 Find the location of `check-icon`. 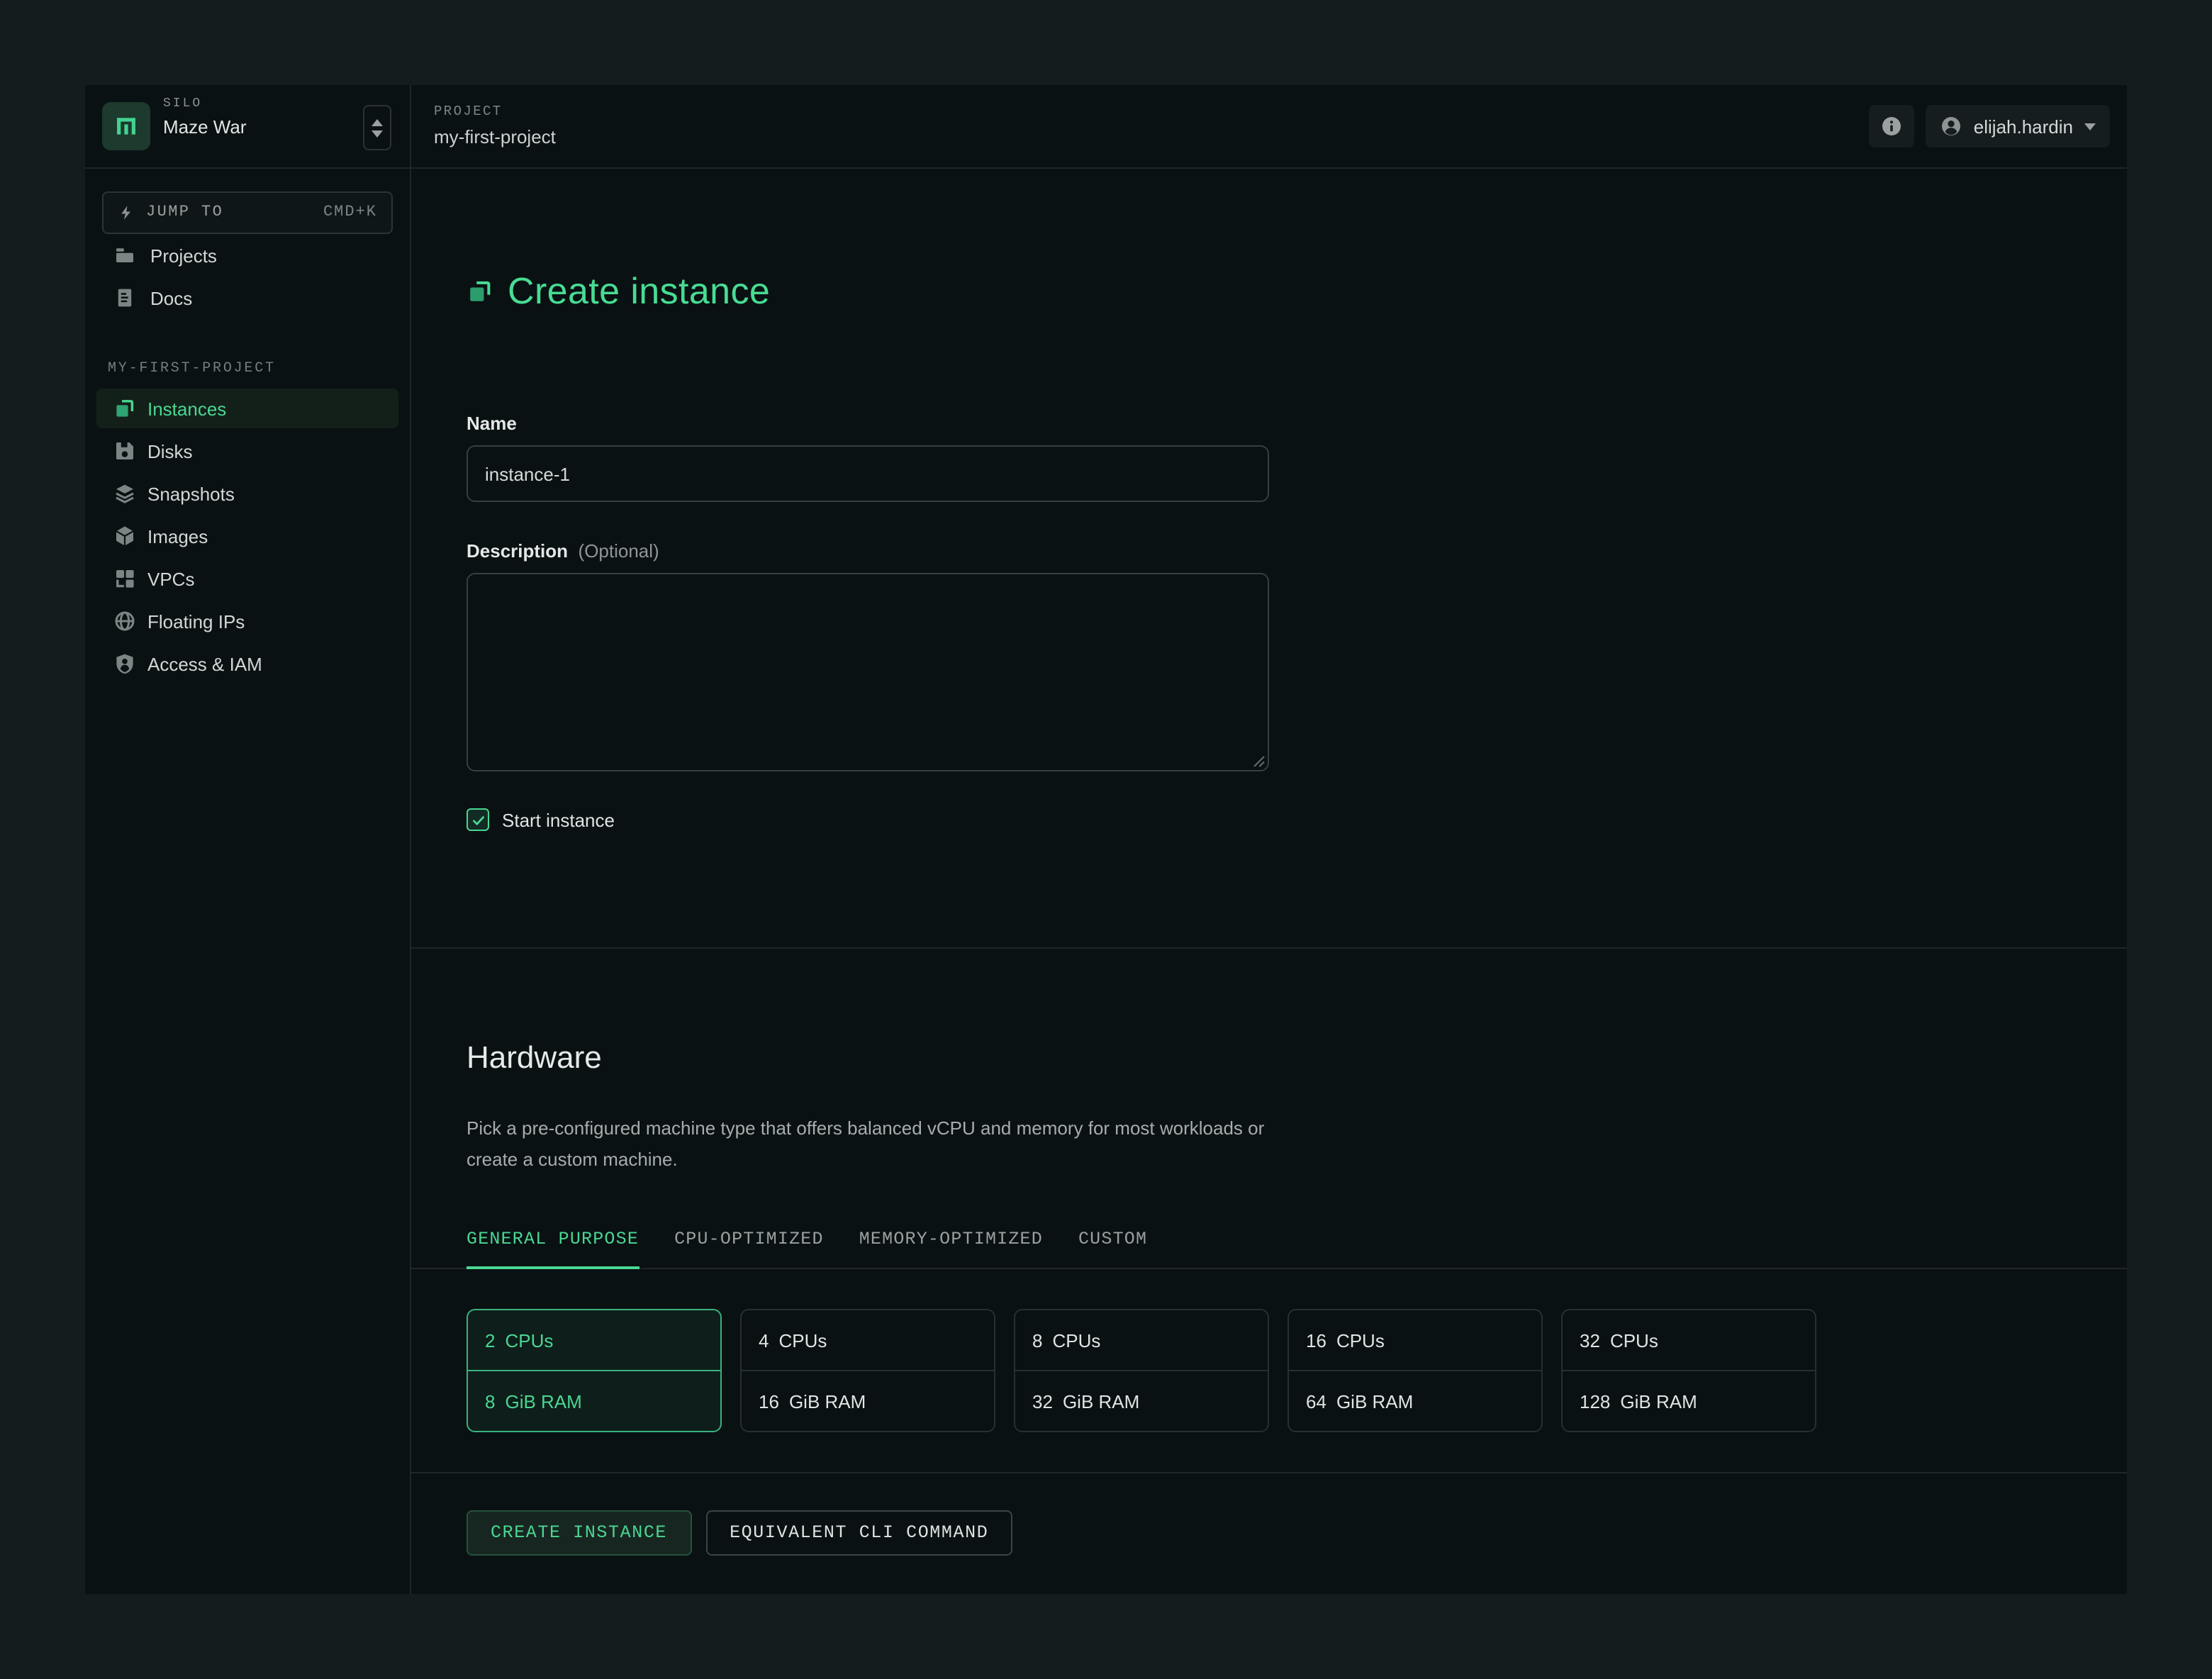

check-icon is located at coordinates (478, 820).